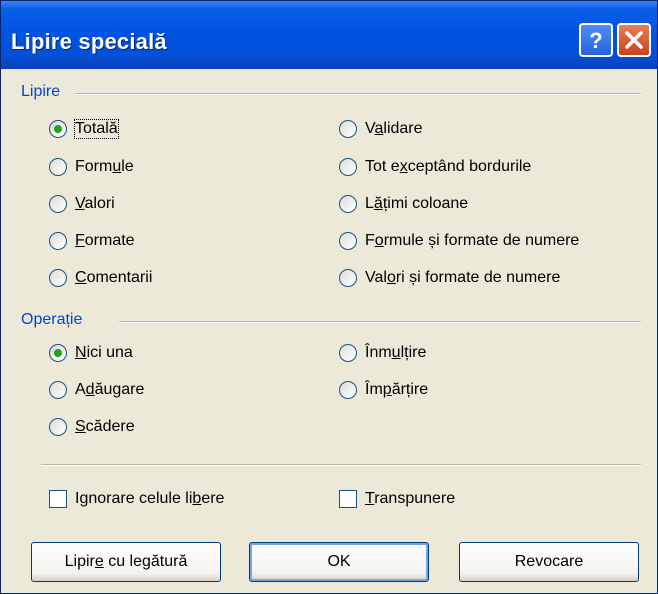 Image resolution: width=658 pixels, height=594 pixels. I want to click on operation-group-label: Operație, so click(52, 319).